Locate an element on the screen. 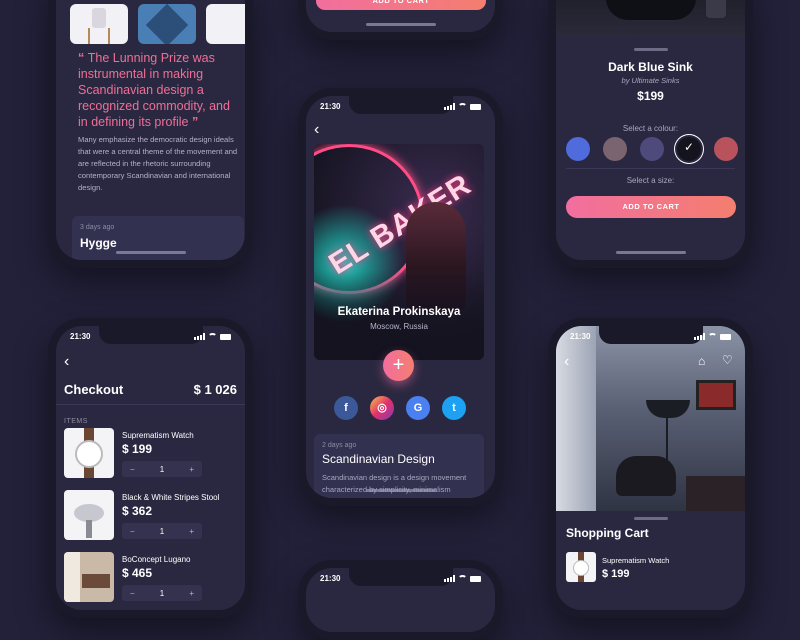  add-fab-button: + is located at coordinates (398, 365).